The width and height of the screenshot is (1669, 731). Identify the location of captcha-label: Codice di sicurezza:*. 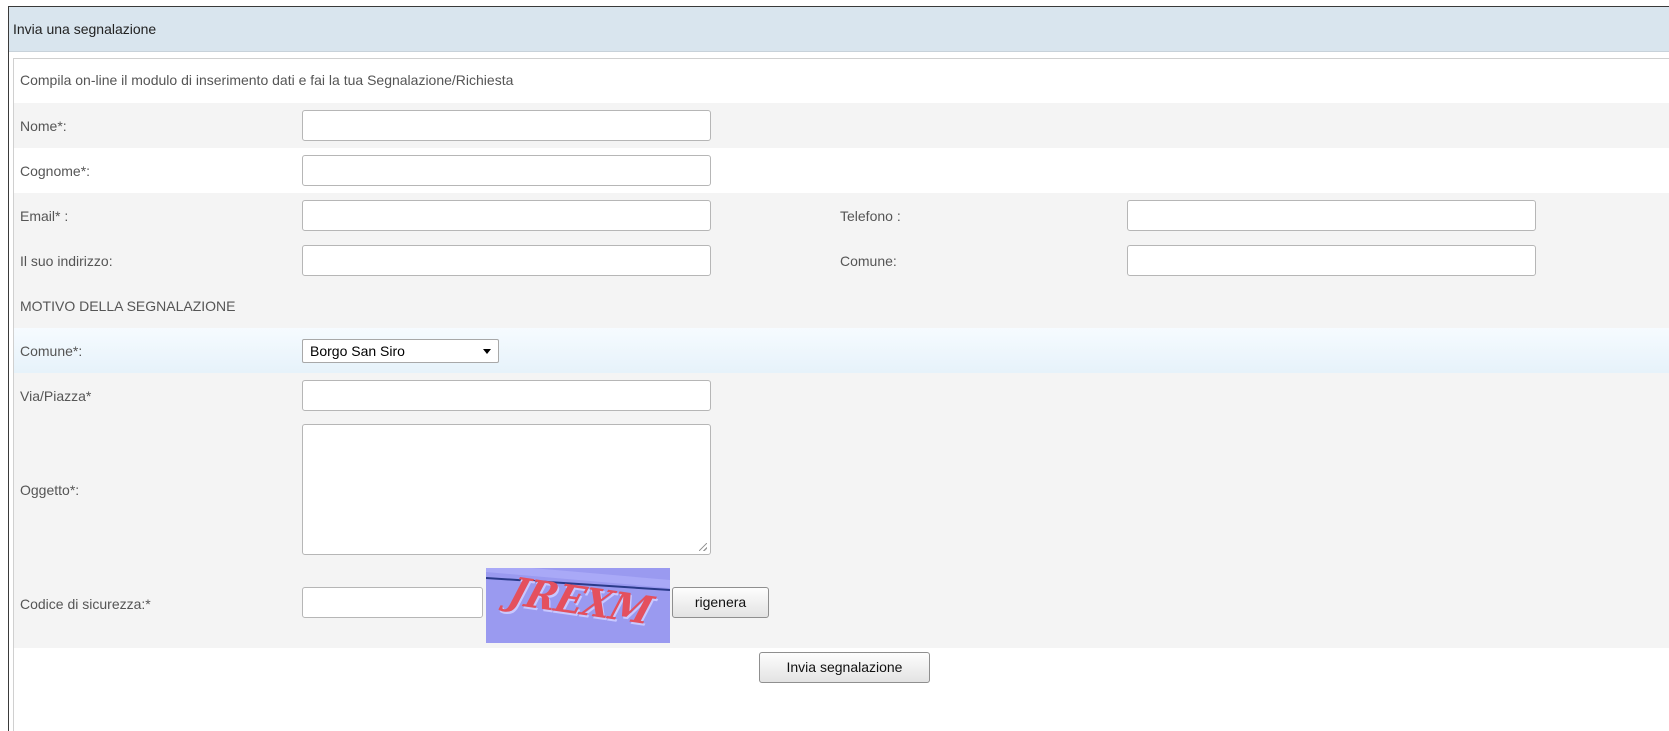
(85, 604).